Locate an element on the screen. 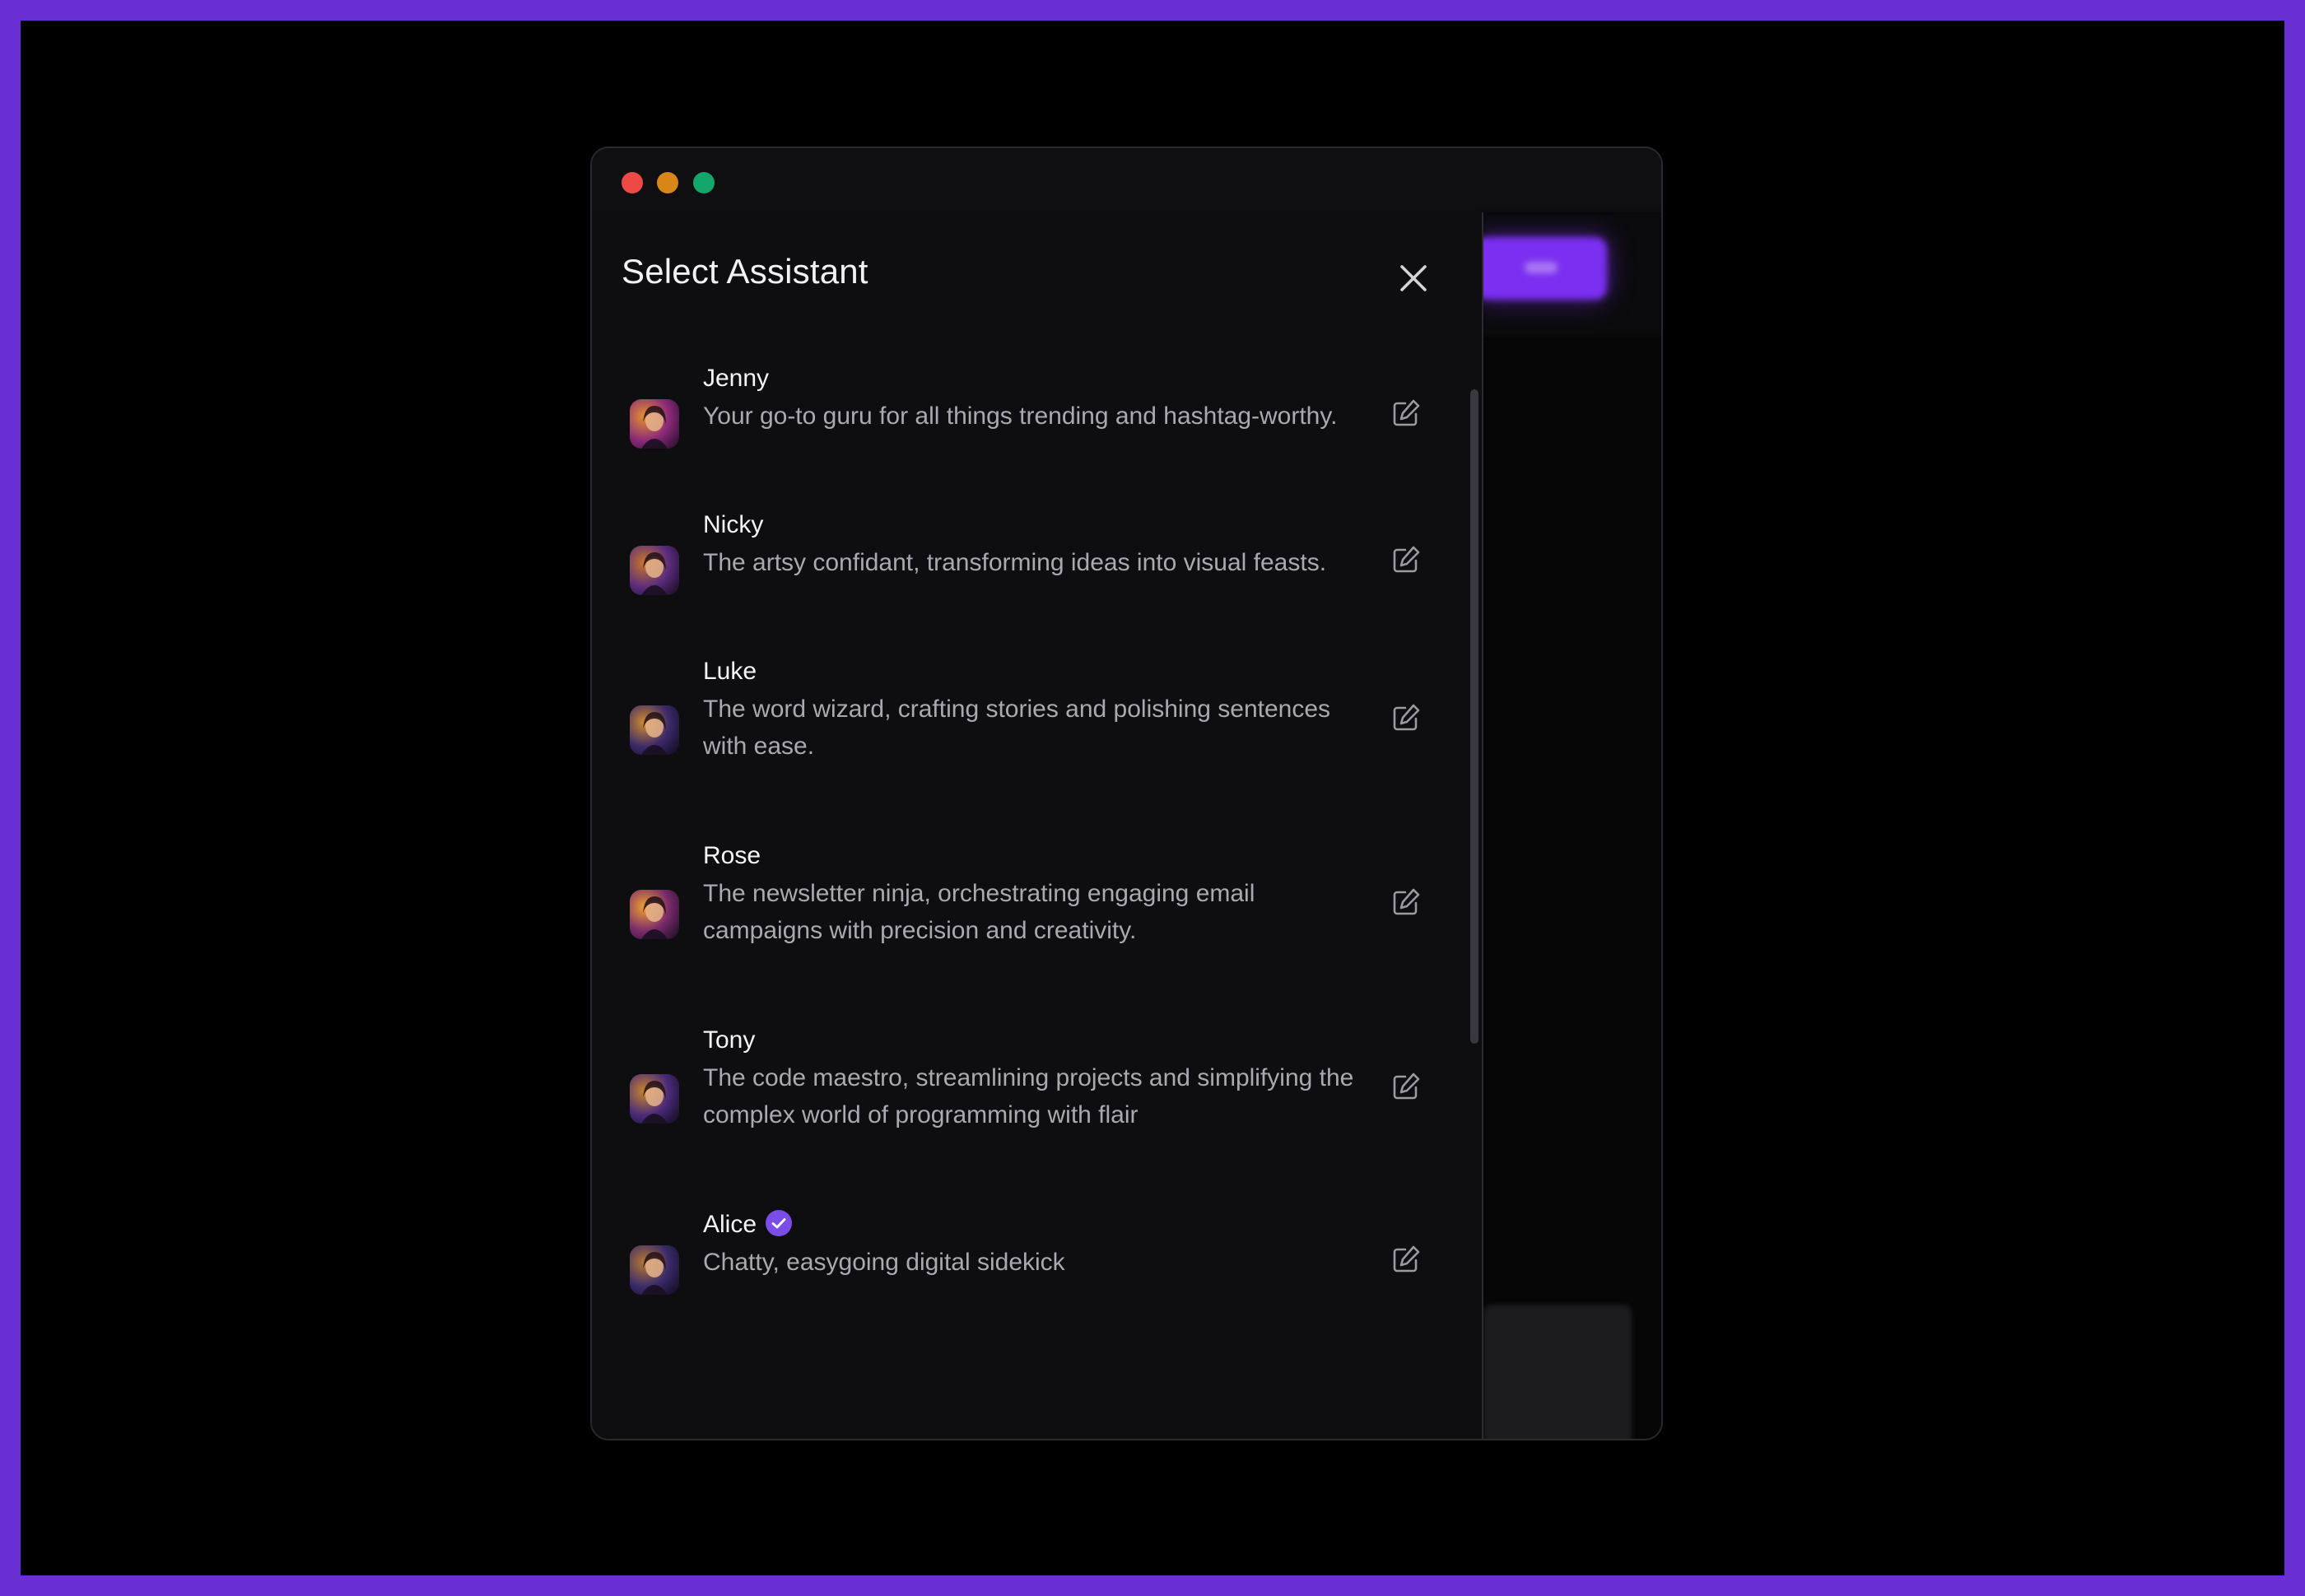 The width and height of the screenshot is (2305, 1596). window-minimize-button is located at coordinates (667, 182).